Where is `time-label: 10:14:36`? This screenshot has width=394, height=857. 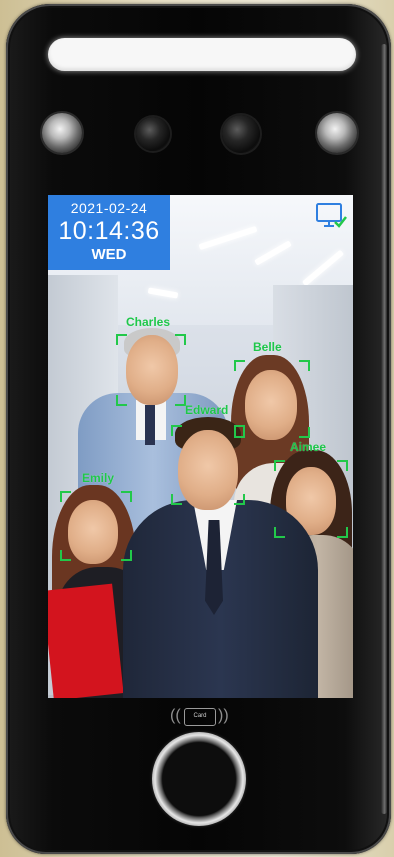
time-label: 10:14:36 is located at coordinates (109, 231).